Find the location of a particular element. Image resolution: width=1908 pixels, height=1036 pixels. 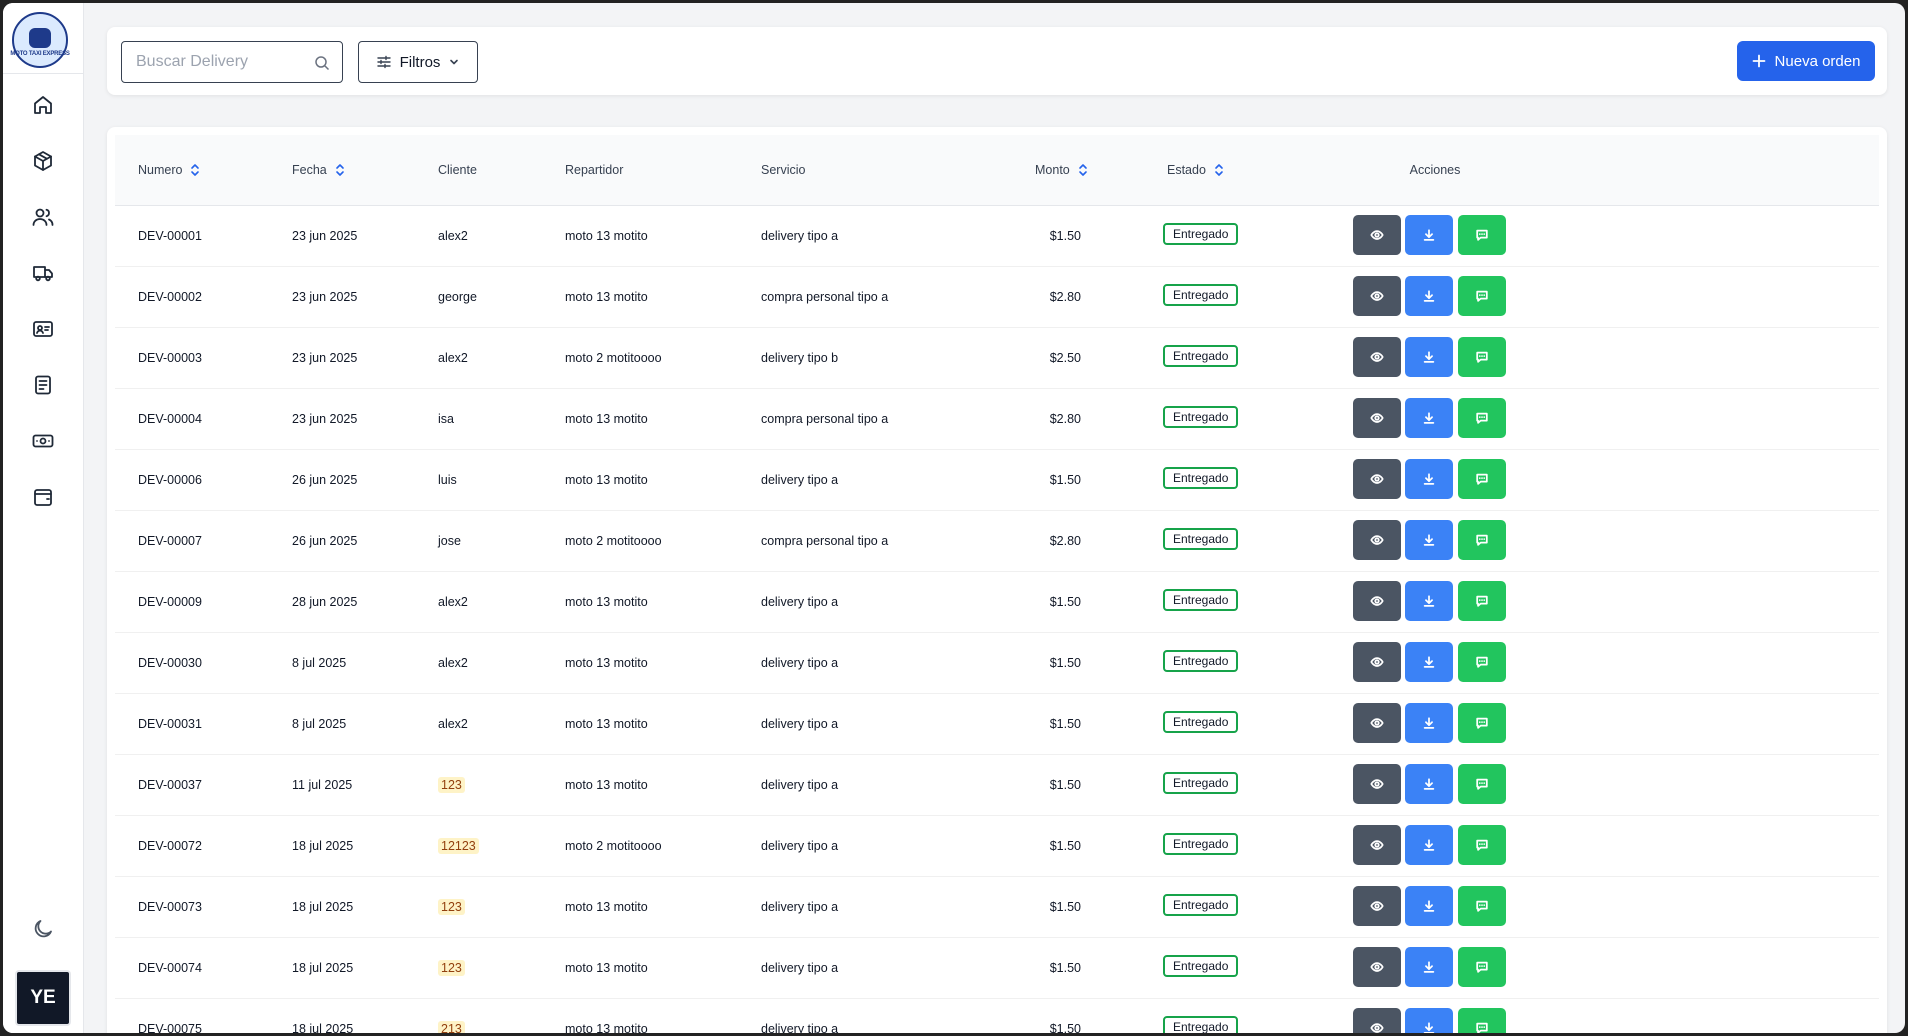

user-avatar: YE is located at coordinates (43, 998).